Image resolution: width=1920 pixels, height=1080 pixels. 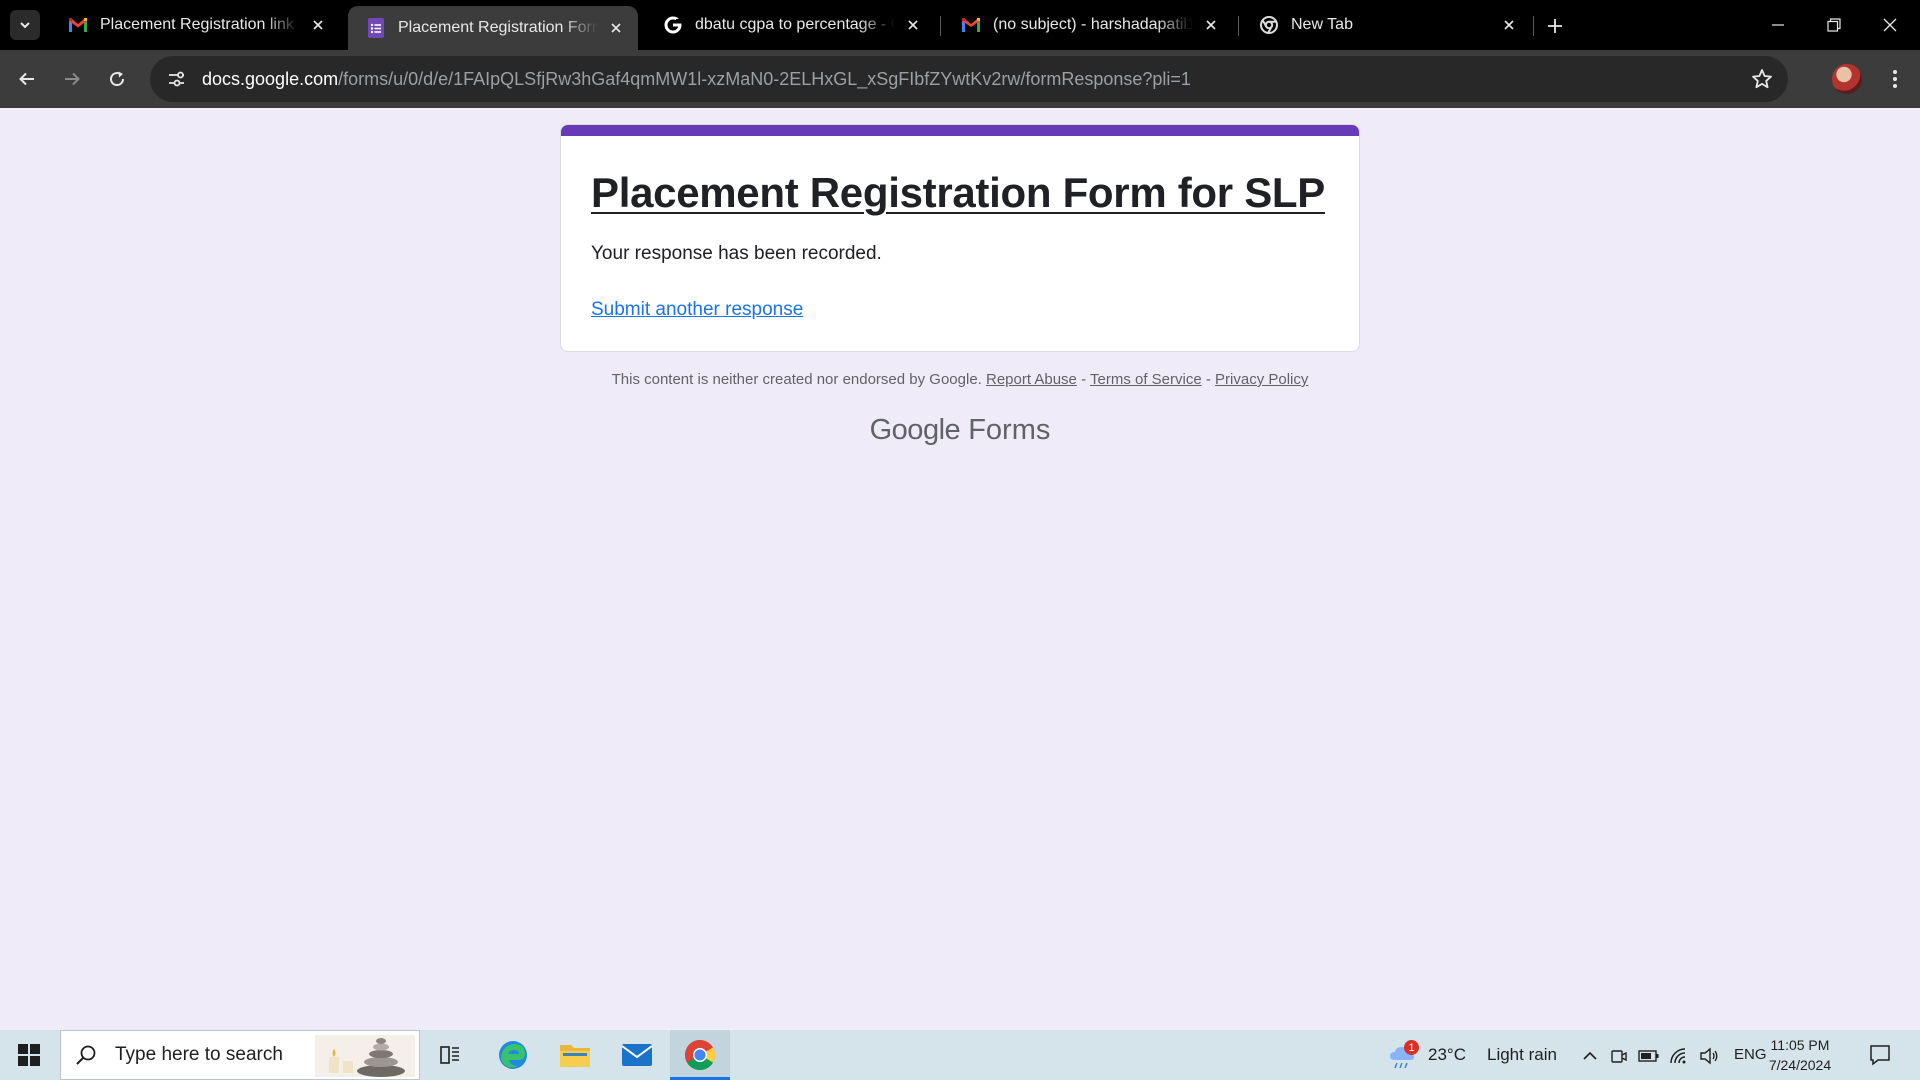 What do you see at coordinates (1261, 379) in the screenshot?
I see `privacy-policy-link: Privacy Policy` at bounding box center [1261, 379].